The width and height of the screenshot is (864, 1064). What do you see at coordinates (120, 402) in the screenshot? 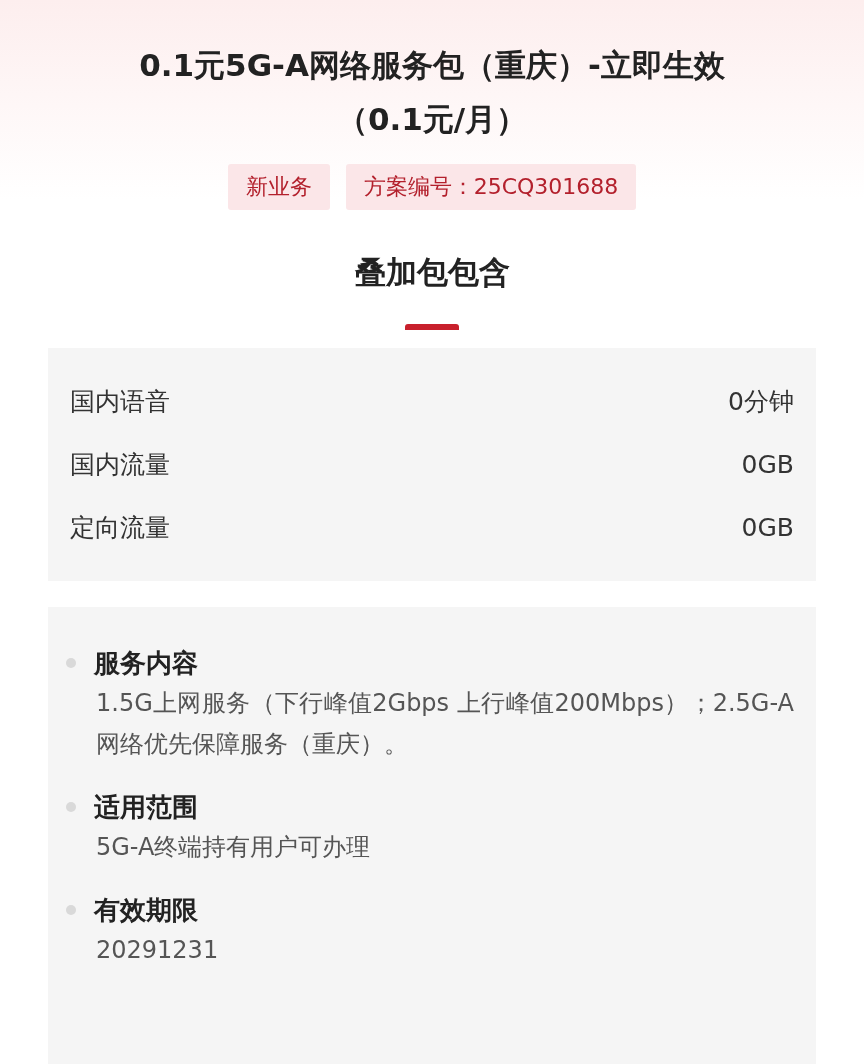
I see `allowance-label: 国内语音` at bounding box center [120, 402].